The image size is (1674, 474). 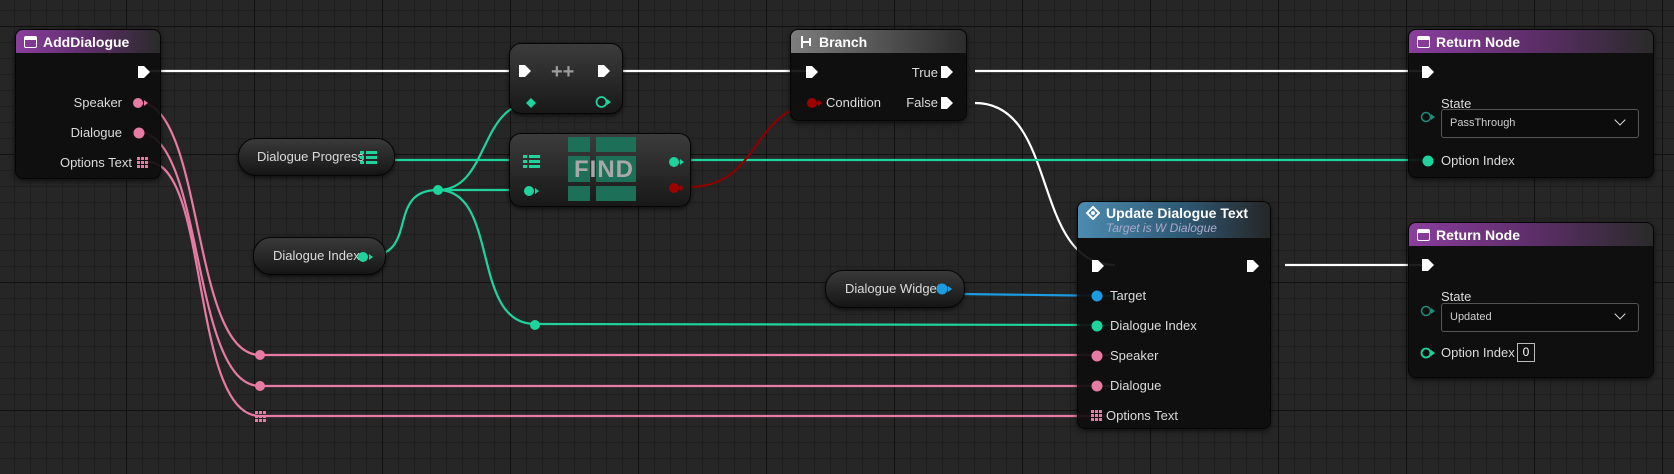 I want to click on state-dropdown-value: PassThrough, so click(x=1483, y=123).